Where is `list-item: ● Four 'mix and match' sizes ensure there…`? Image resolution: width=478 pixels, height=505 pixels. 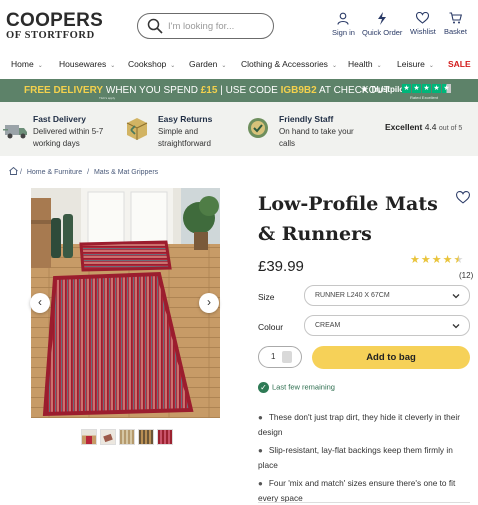
list-item: ● Four 'mix and match' sizes ensure there… is located at coordinates (365, 490).